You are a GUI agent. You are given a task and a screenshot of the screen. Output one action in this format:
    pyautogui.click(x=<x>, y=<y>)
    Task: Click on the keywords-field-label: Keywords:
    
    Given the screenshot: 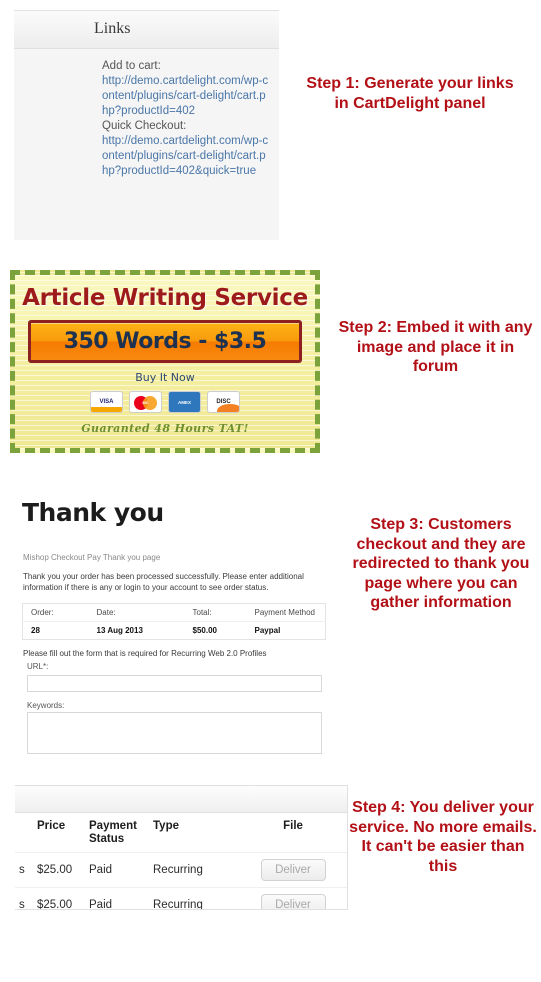 What is the action you would take?
    pyautogui.click(x=46, y=705)
    